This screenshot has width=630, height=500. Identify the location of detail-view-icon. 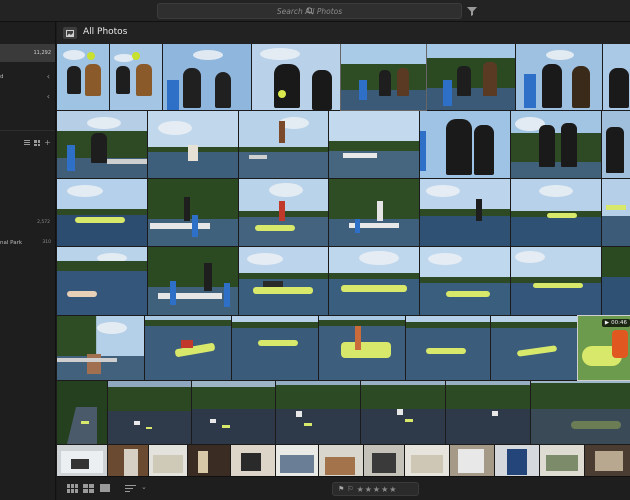
(105, 488).